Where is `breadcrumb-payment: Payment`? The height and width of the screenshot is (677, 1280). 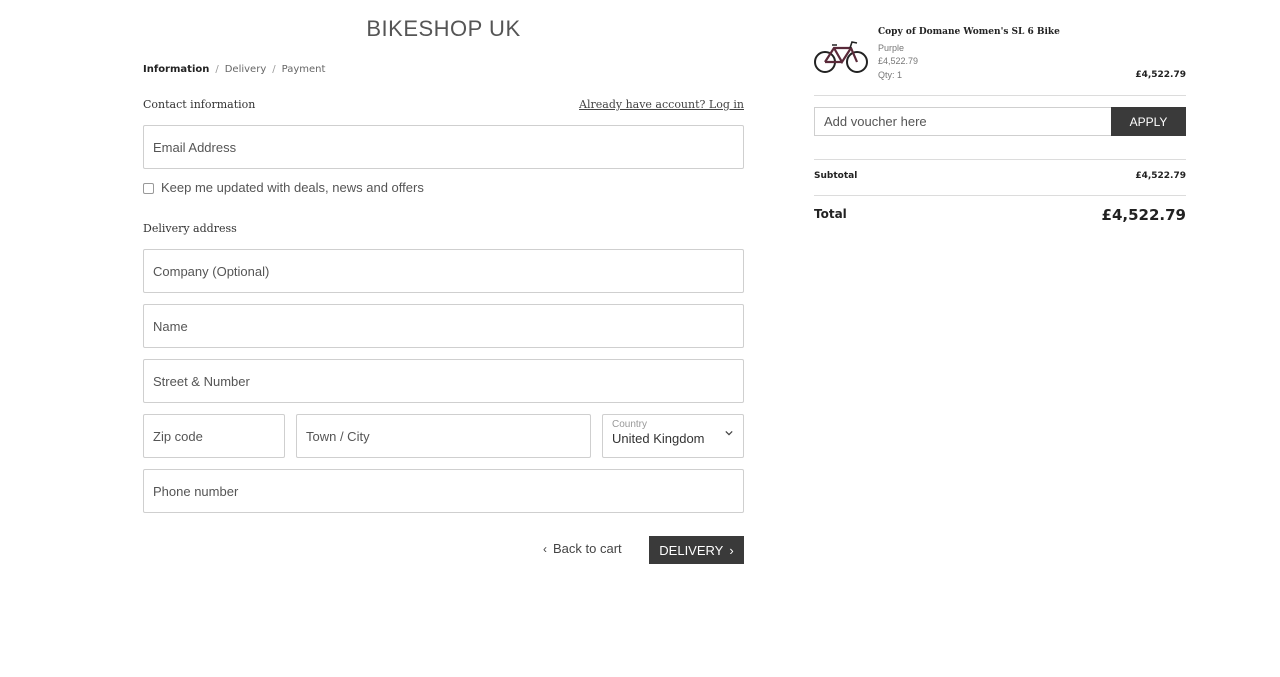 breadcrumb-payment: Payment is located at coordinates (304, 69).